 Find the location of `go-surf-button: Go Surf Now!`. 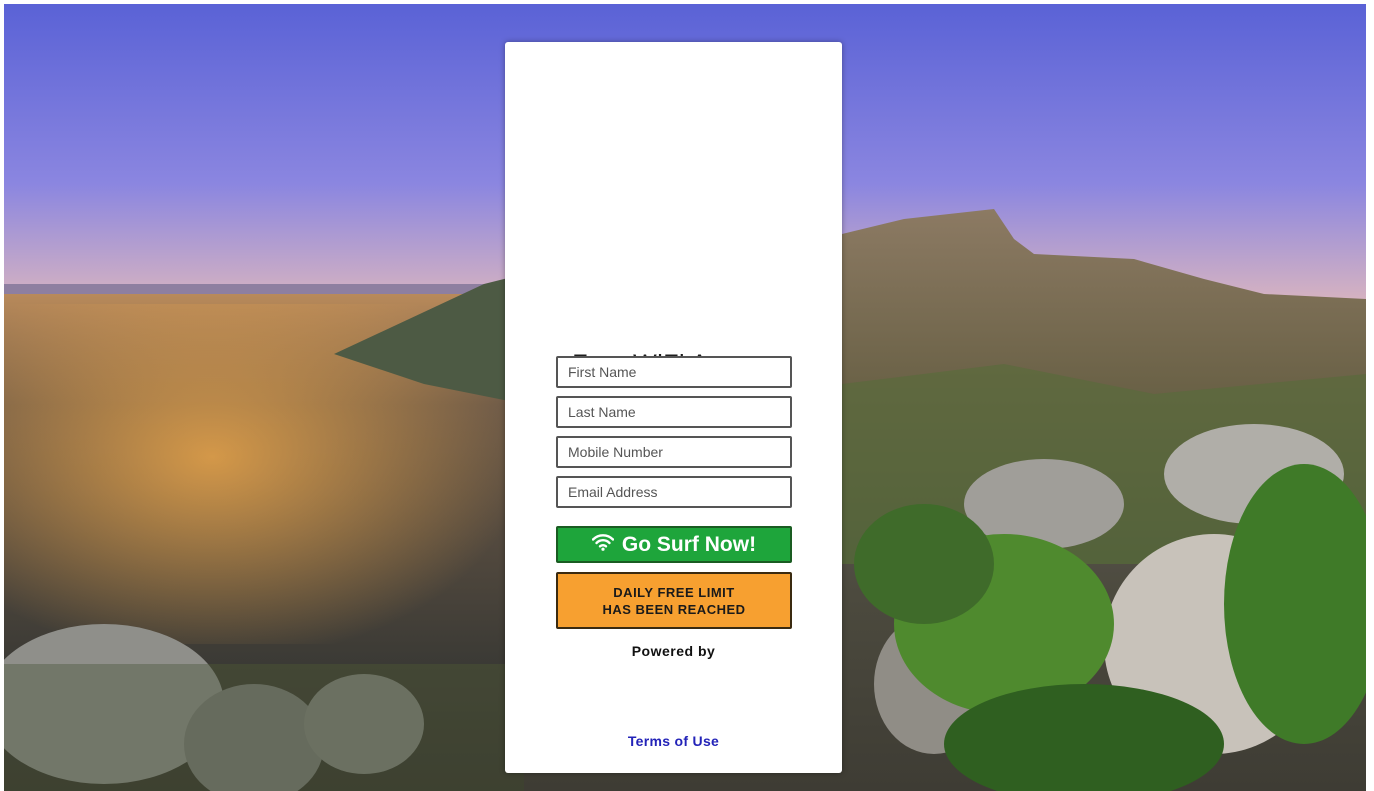

go-surf-button: Go Surf Now! is located at coordinates (674, 544).